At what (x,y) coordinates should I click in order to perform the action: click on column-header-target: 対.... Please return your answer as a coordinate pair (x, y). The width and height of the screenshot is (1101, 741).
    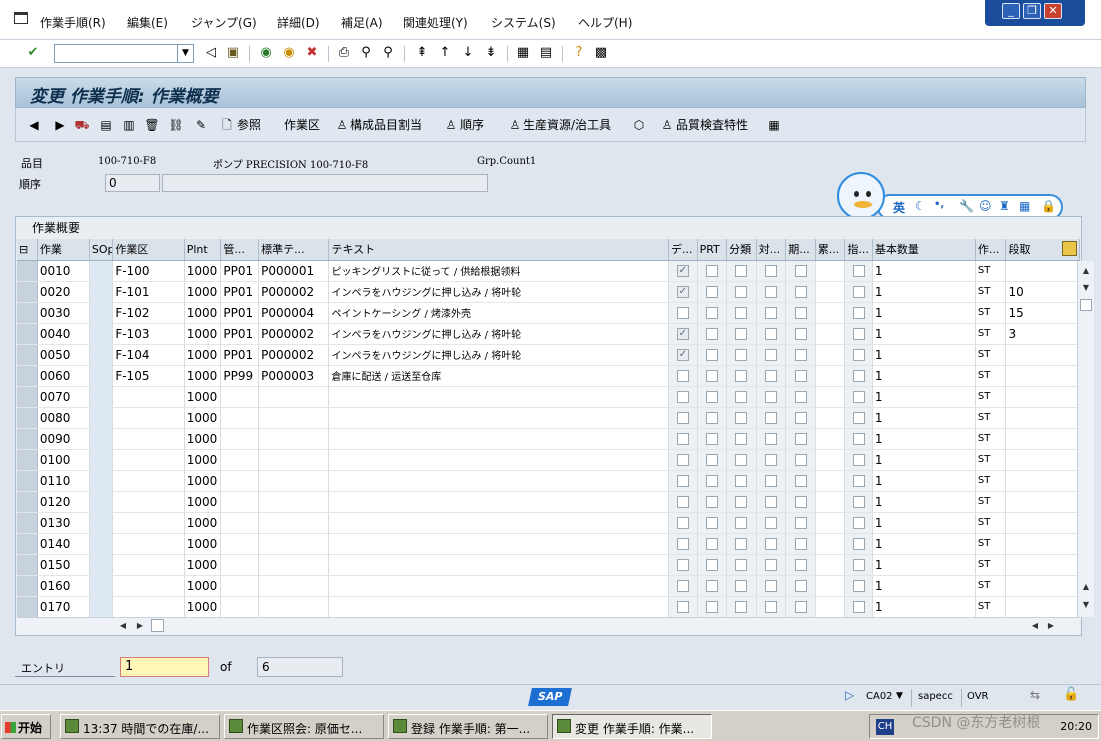
    Looking at the image, I should click on (771, 250).